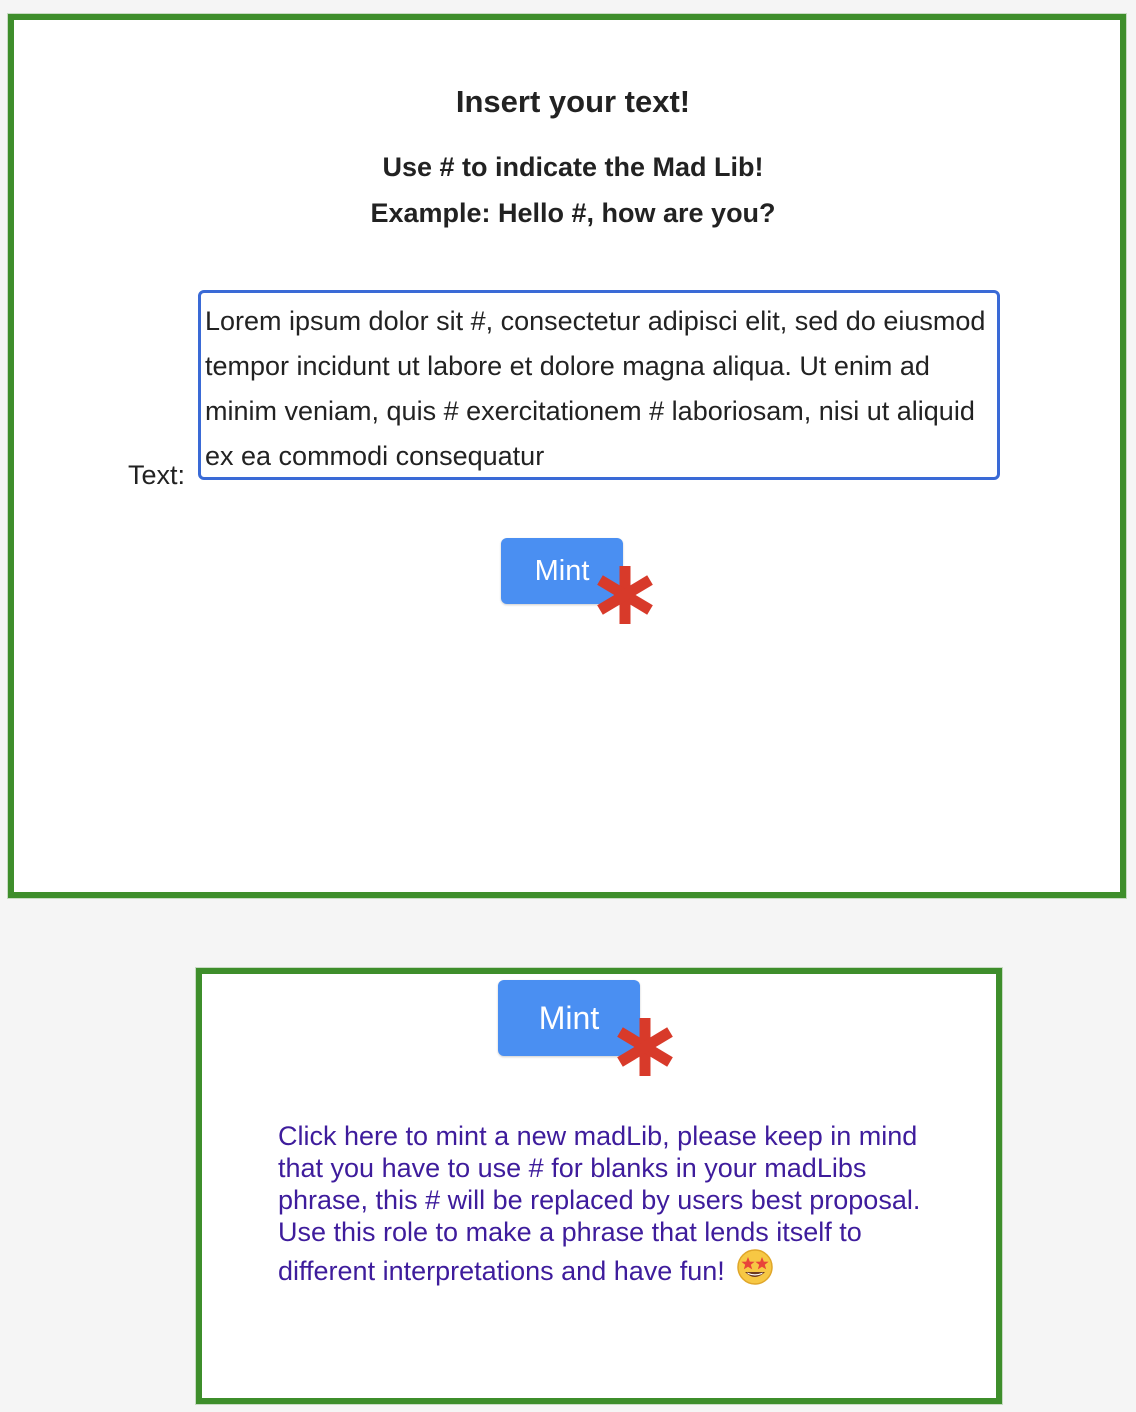  What do you see at coordinates (573, 167) in the screenshot?
I see `instruction-text: Use # to indicate the Mad Lib!` at bounding box center [573, 167].